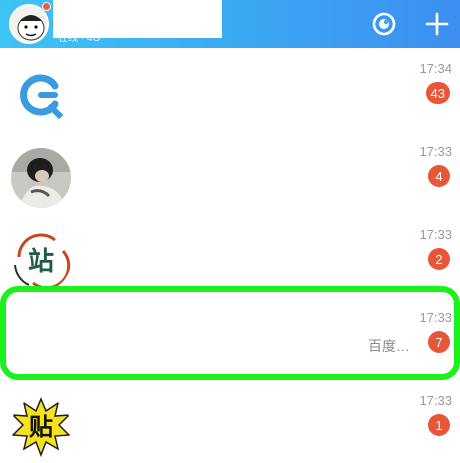 The height and width of the screenshot is (463, 460). What do you see at coordinates (437, 93) in the screenshot?
I see `unread-badge: 43` at bounding box center [437, 93].